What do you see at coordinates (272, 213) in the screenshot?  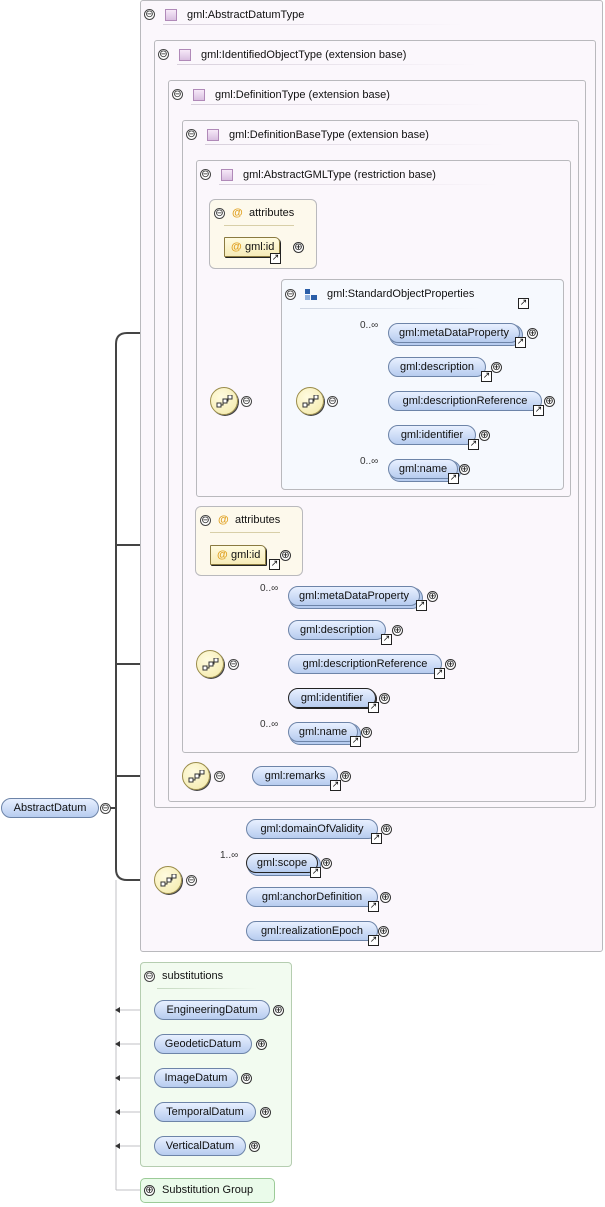 I see `attributes-label: attributes` at bounding box center [272, 213].